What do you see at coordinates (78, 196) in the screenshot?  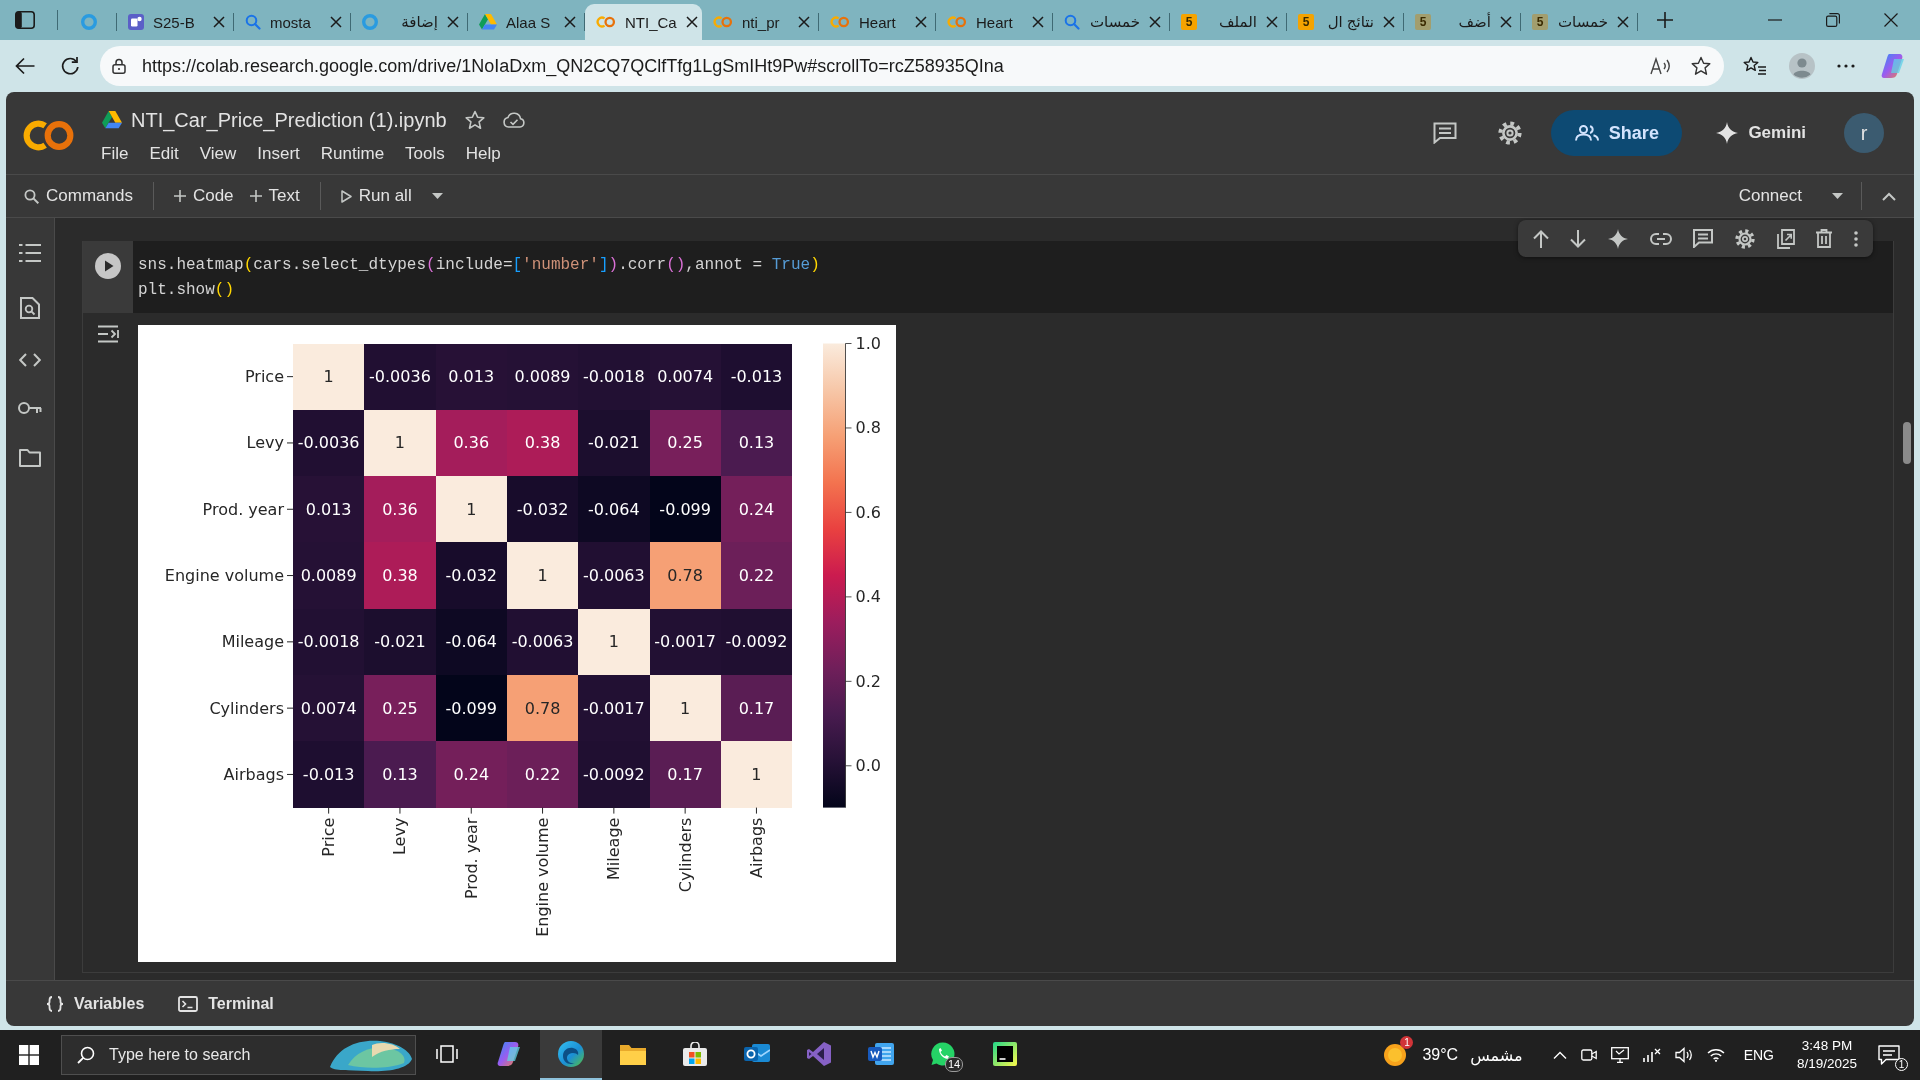 I see `commands-button: Commands` at bounding box center [78, 196].